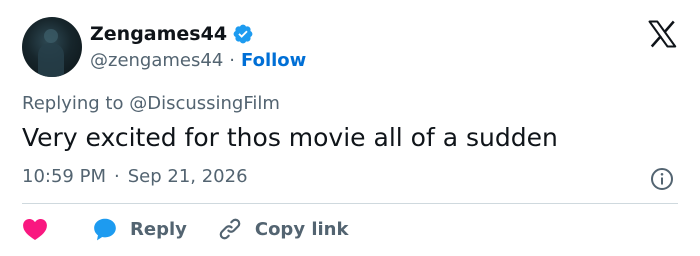 Image resolution: width=700 pixels, height=256 pixels. What do you see at coordinates (243, 34) in the screenshot?
I see `verified-badge-icon` at bounding box center [243, 34].